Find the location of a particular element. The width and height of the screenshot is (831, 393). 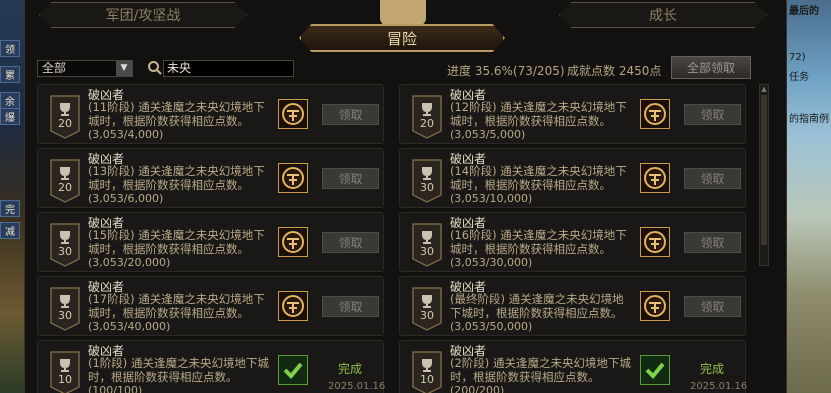

side-label: 余 is located at coordinates (10, 100).